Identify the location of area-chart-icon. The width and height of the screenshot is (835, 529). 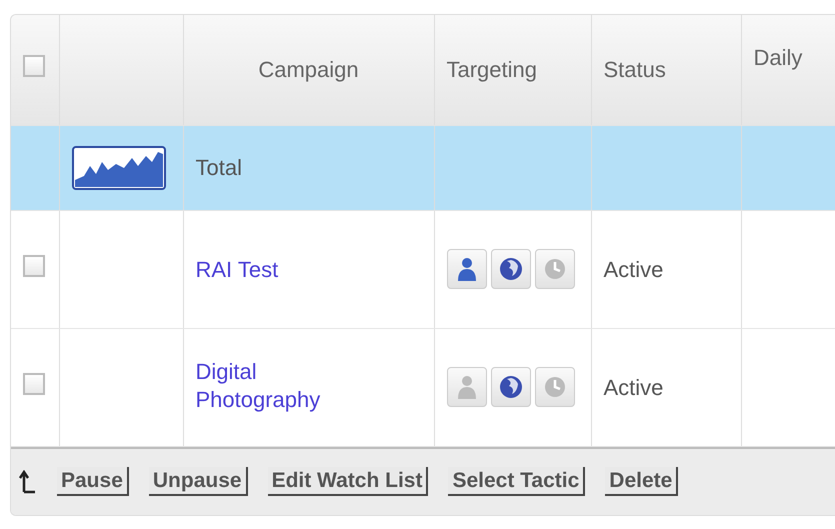
(119, 168).